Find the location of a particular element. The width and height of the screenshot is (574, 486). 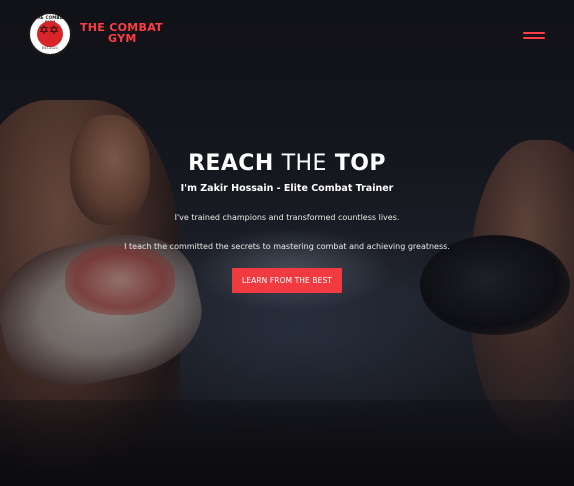

headline-word-the: THE is located at coordinates (304, 163).